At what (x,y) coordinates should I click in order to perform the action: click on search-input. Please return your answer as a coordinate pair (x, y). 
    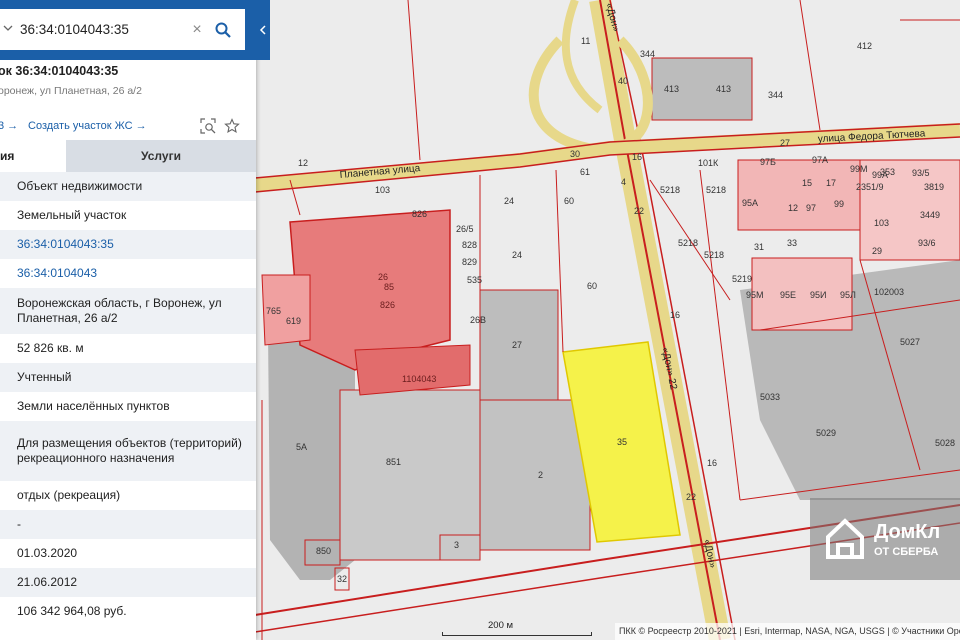
    Looking at the image, I should click on (101, 29).